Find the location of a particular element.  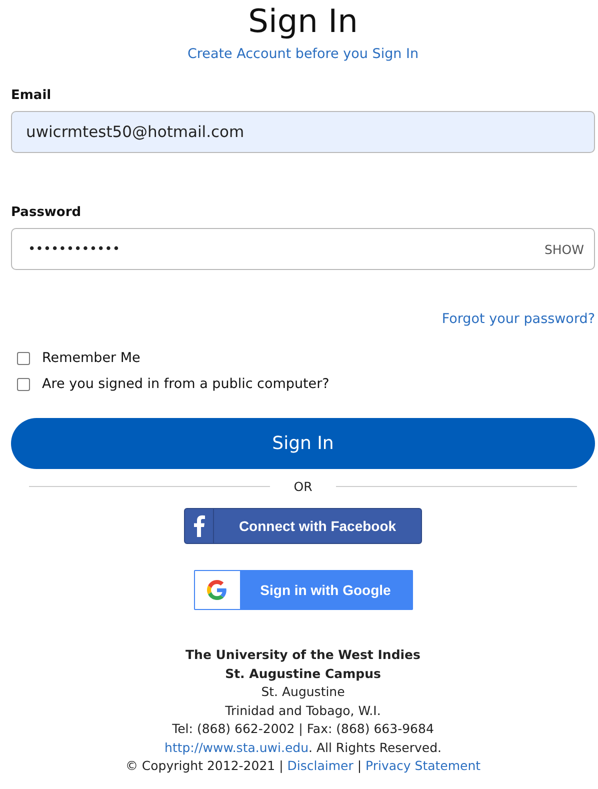

create-account-link: Create Account before you Sign In is located at coordinates (303, 54).